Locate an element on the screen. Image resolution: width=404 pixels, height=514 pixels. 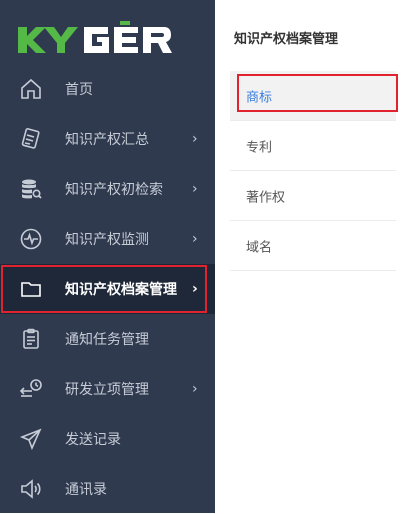
sidebar-item-ip-search: 知识产权初检索 › is located at coordinates (107, 189).